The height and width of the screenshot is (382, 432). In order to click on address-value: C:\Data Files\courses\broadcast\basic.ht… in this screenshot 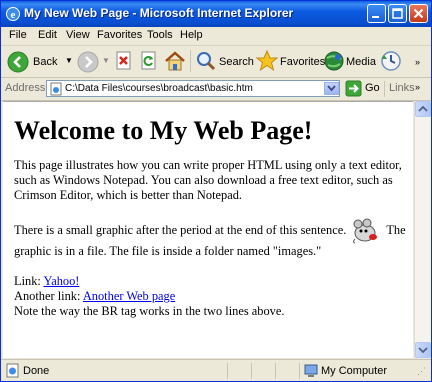, I will do `click(159, 88)`.